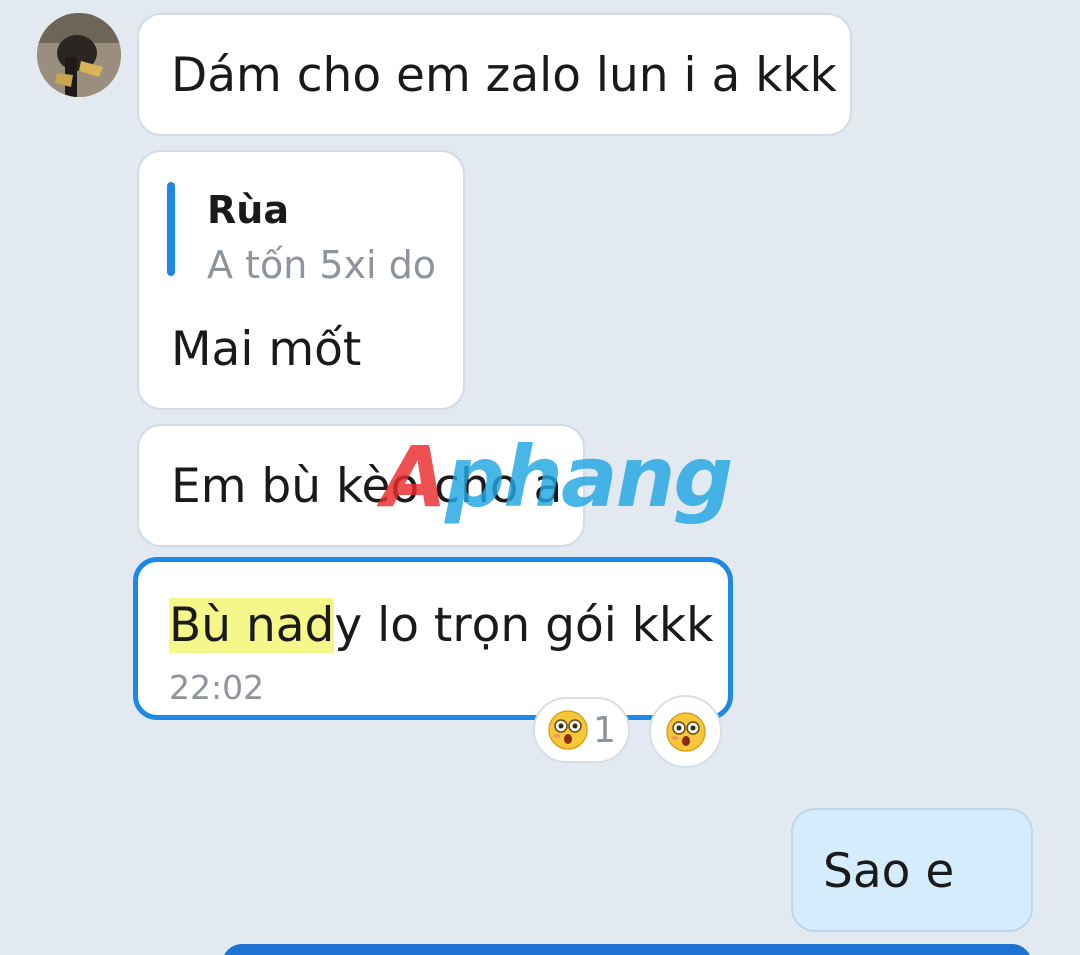 Image resolution: width=1080 pixels, height=955 pixels. Describe the element at coordinates (889, 871) in the screenshot. I see `message-text: Sao e` at that location.